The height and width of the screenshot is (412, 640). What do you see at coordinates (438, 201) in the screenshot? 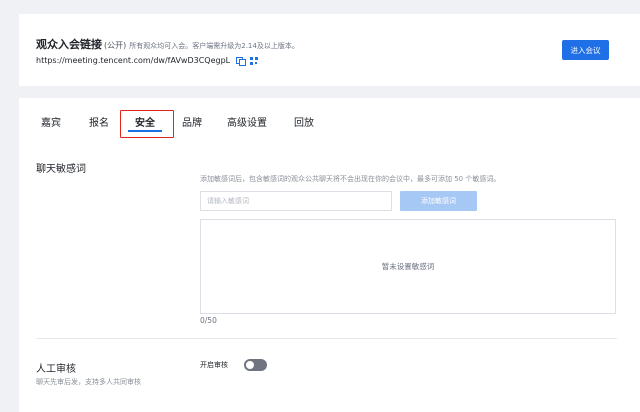
I see `add-sensitive-word-button: 添加敏感词` at bounding box center [438, 201].